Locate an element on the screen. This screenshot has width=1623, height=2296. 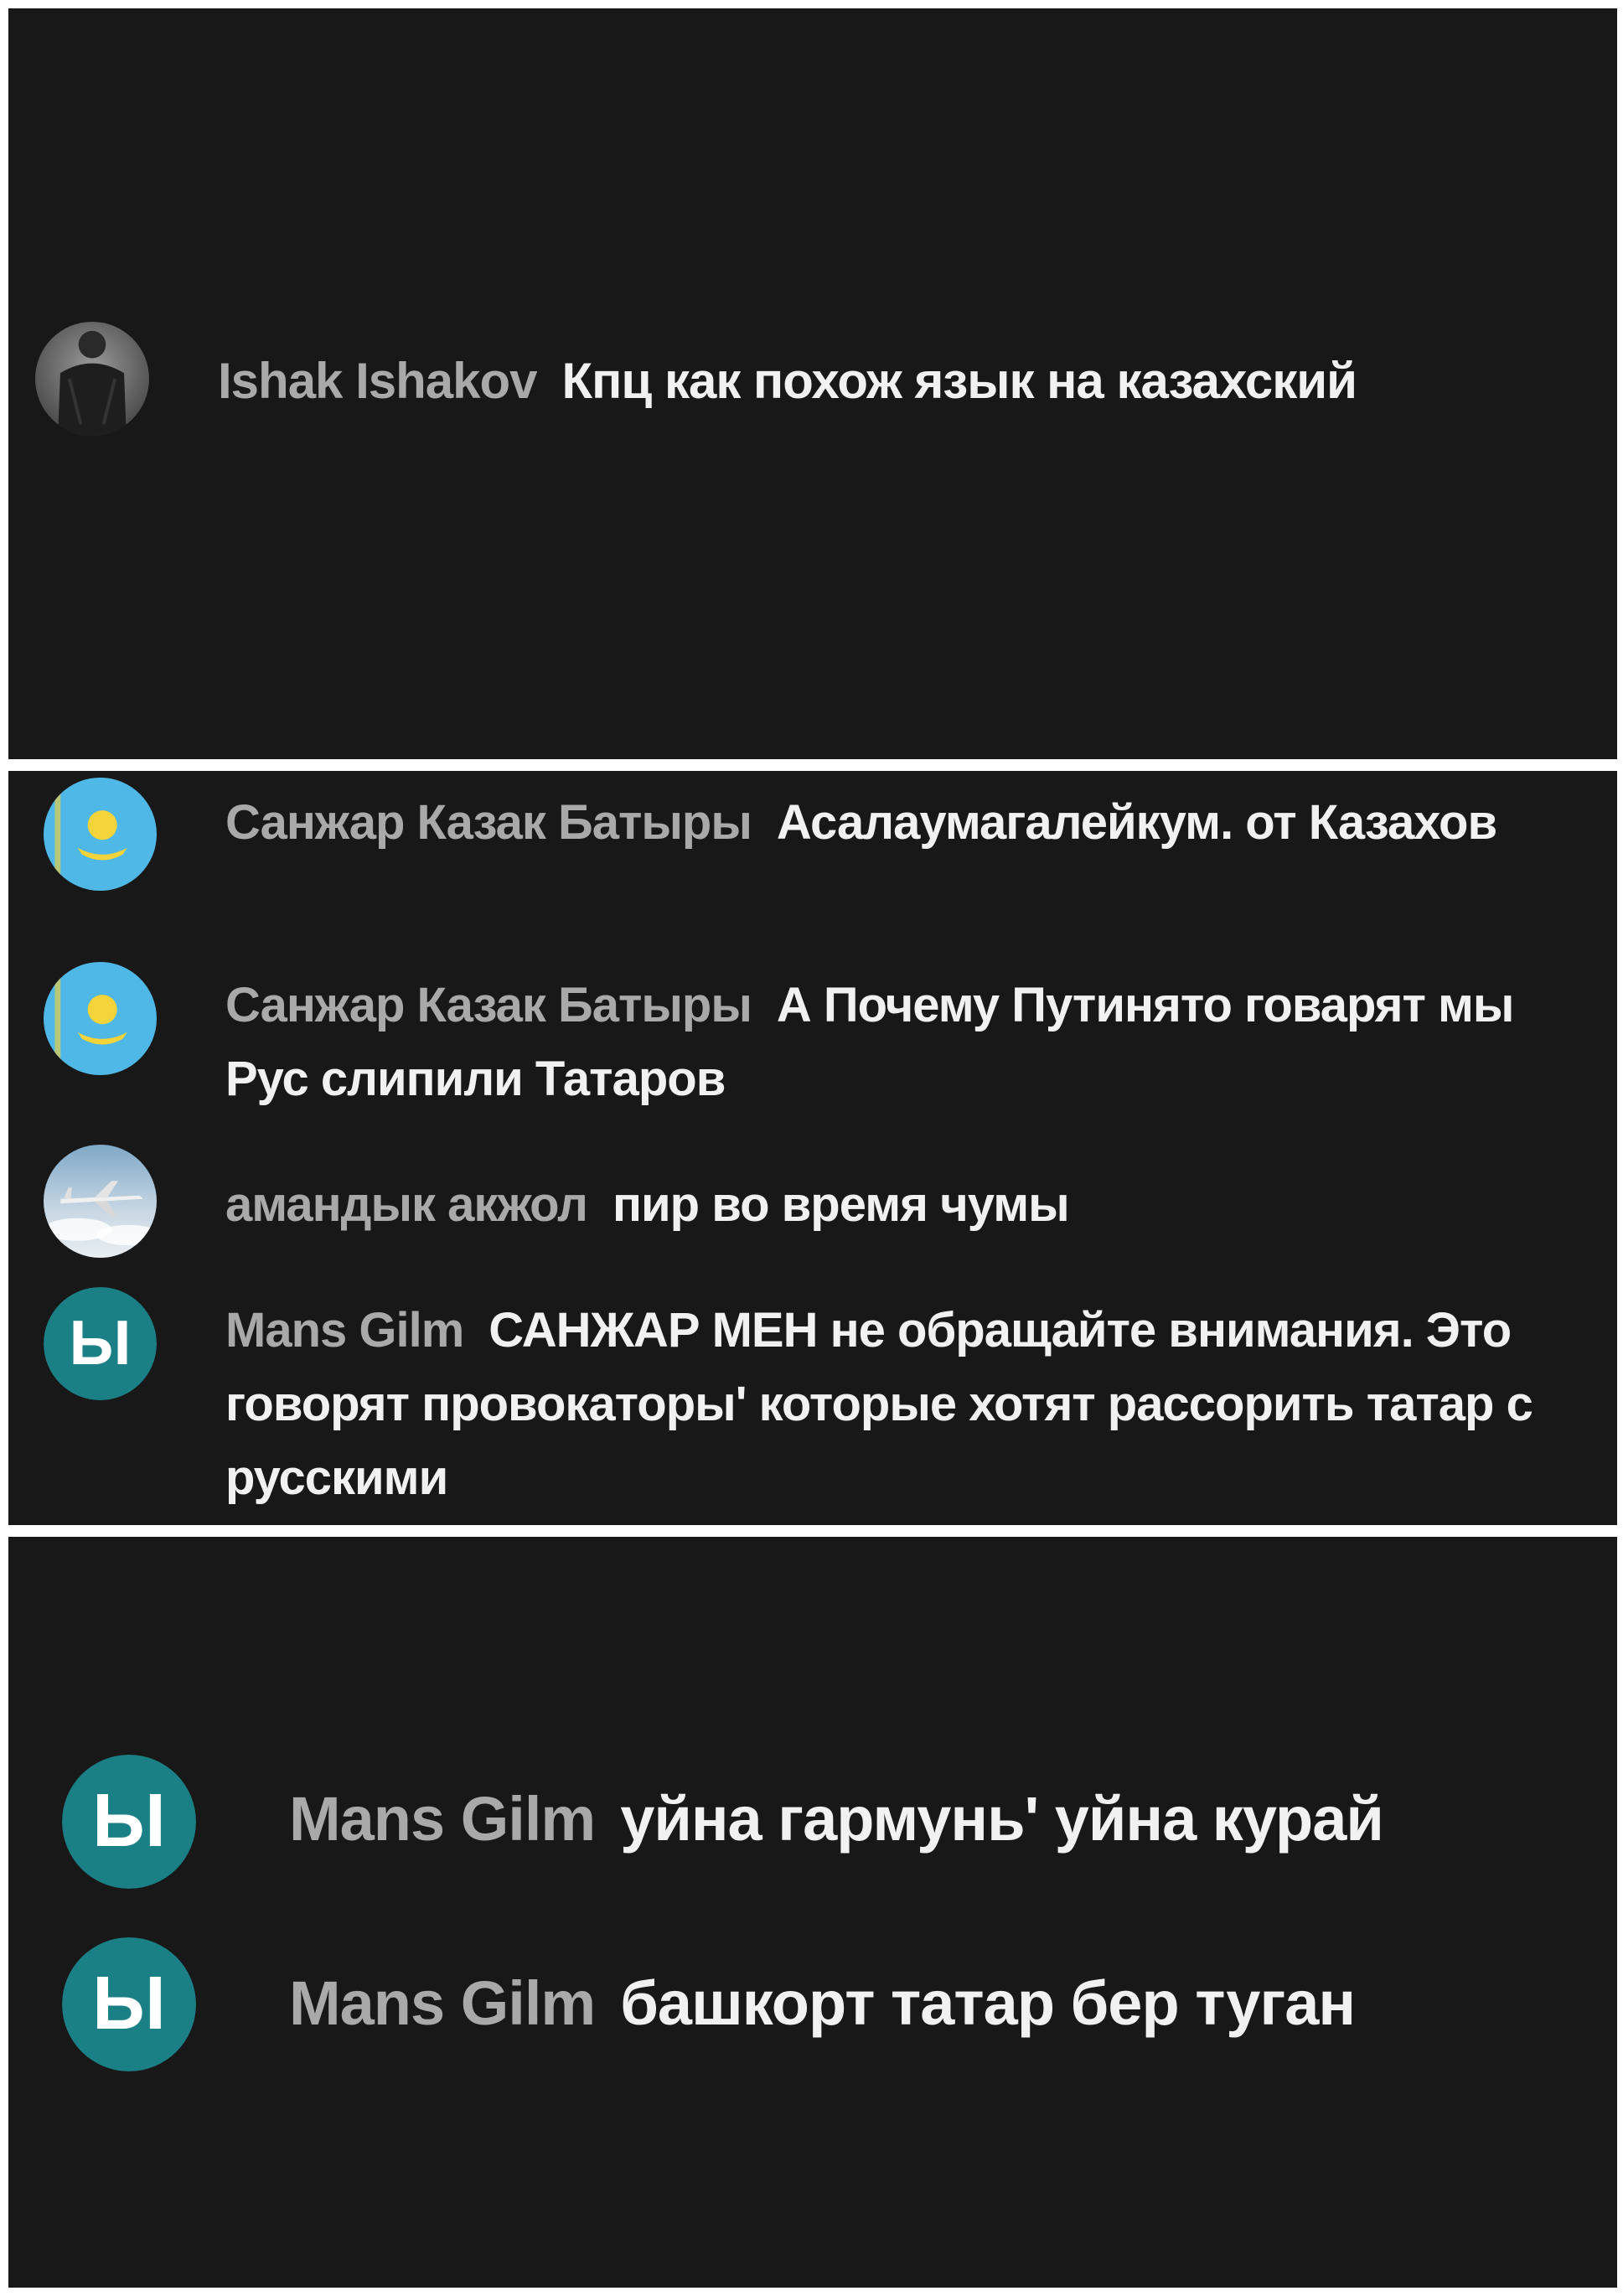
airplane-avatar-icon is located at coordinates (101, 1202).